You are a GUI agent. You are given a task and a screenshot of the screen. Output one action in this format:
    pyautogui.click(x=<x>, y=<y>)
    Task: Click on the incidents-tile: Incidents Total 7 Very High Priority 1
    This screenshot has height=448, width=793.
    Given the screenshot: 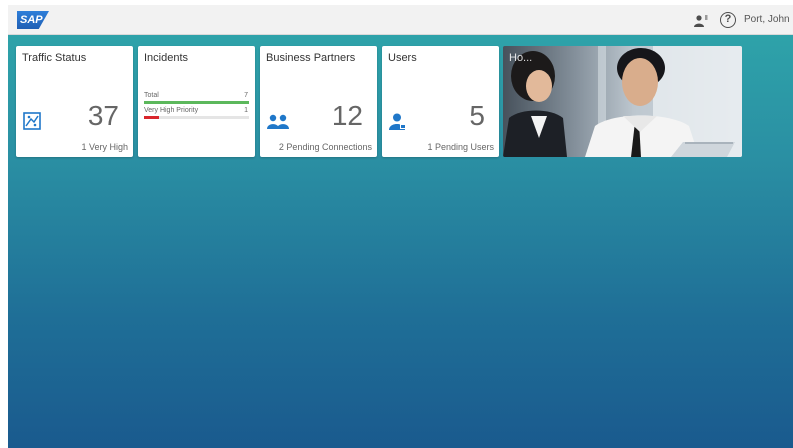 What is the action you would take?
    pyautogui.click(x=196, y=101)
    